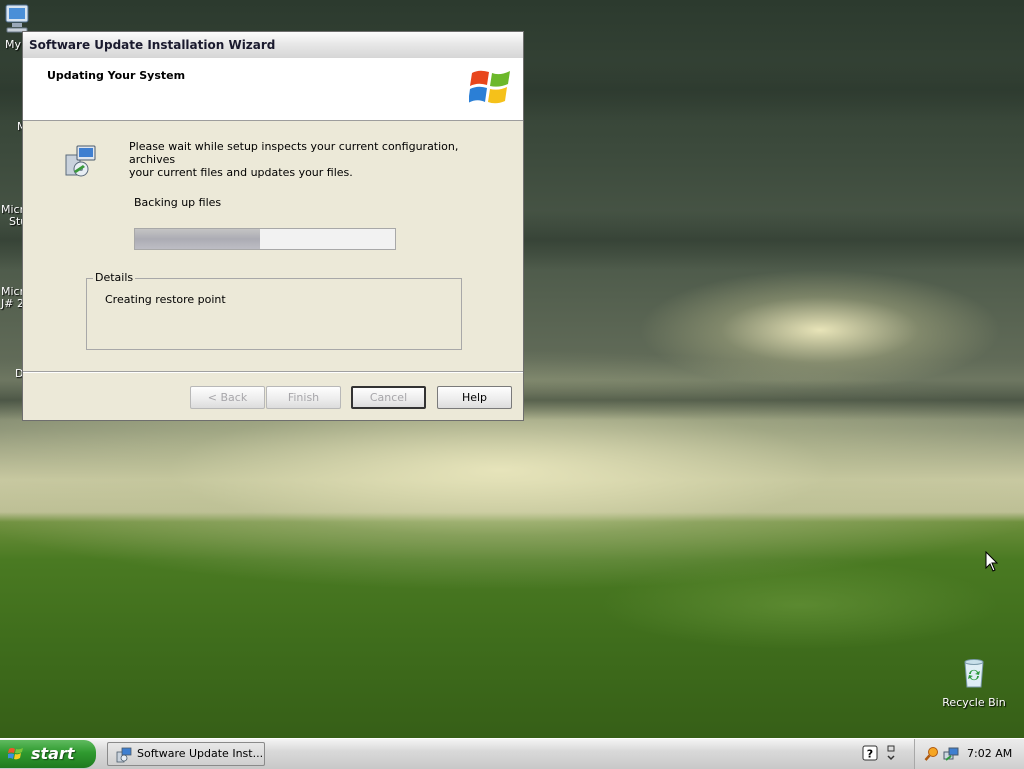  I want to click on progress-bar, so click(265, 239).